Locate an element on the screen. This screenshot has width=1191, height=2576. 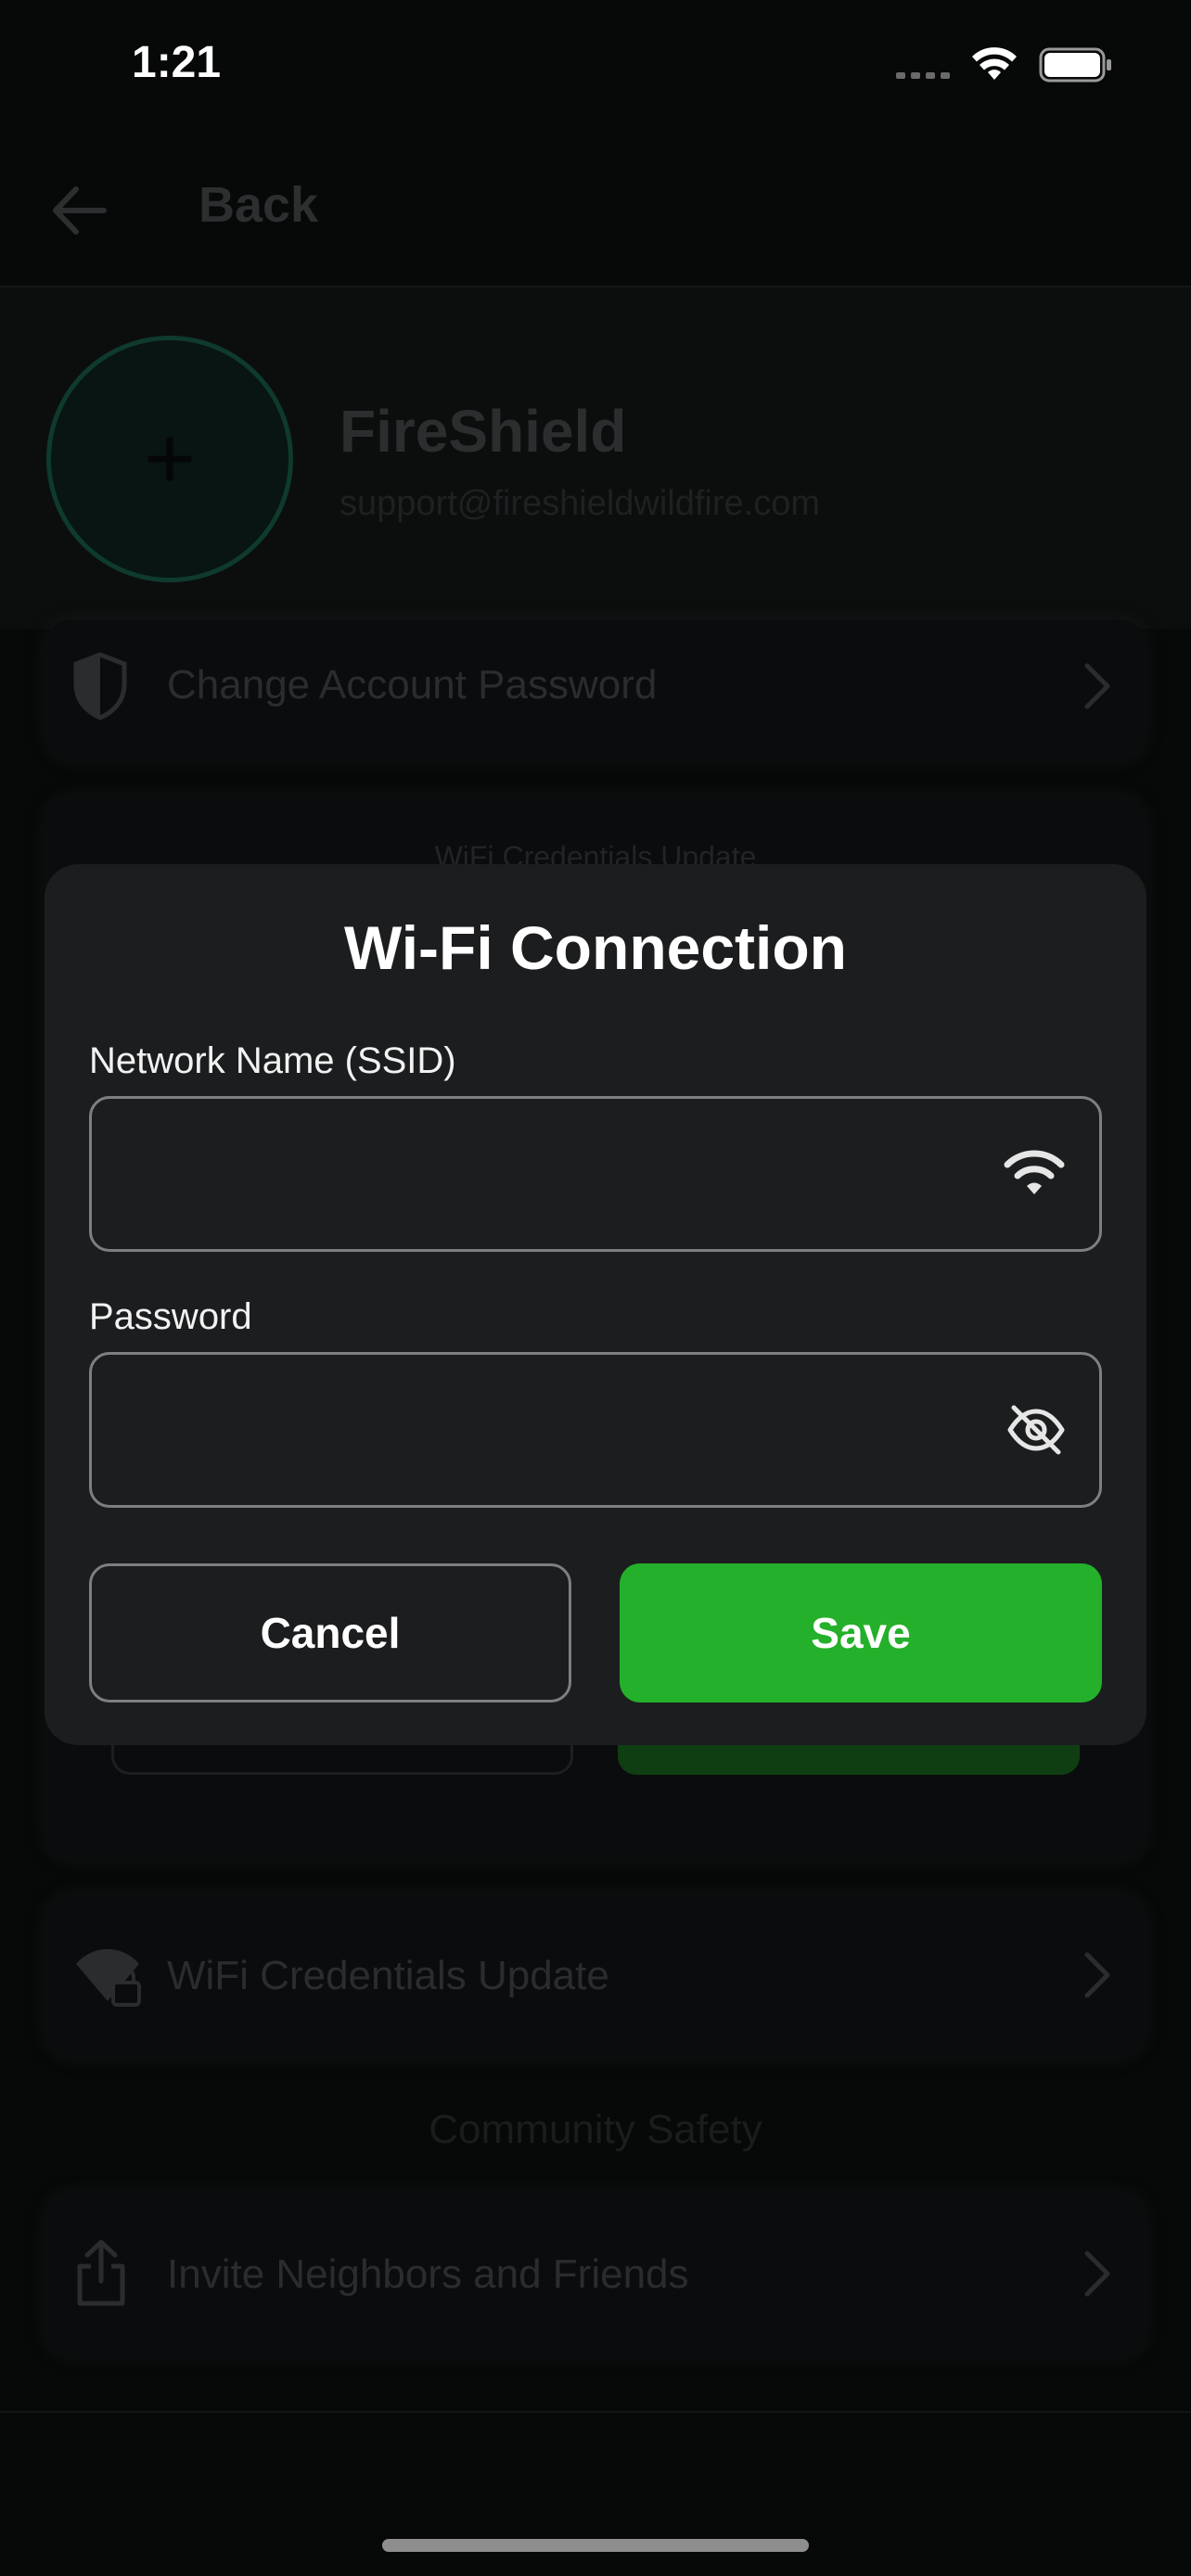
change-password-row: Change Account Password is located at coordinates (595, 689).